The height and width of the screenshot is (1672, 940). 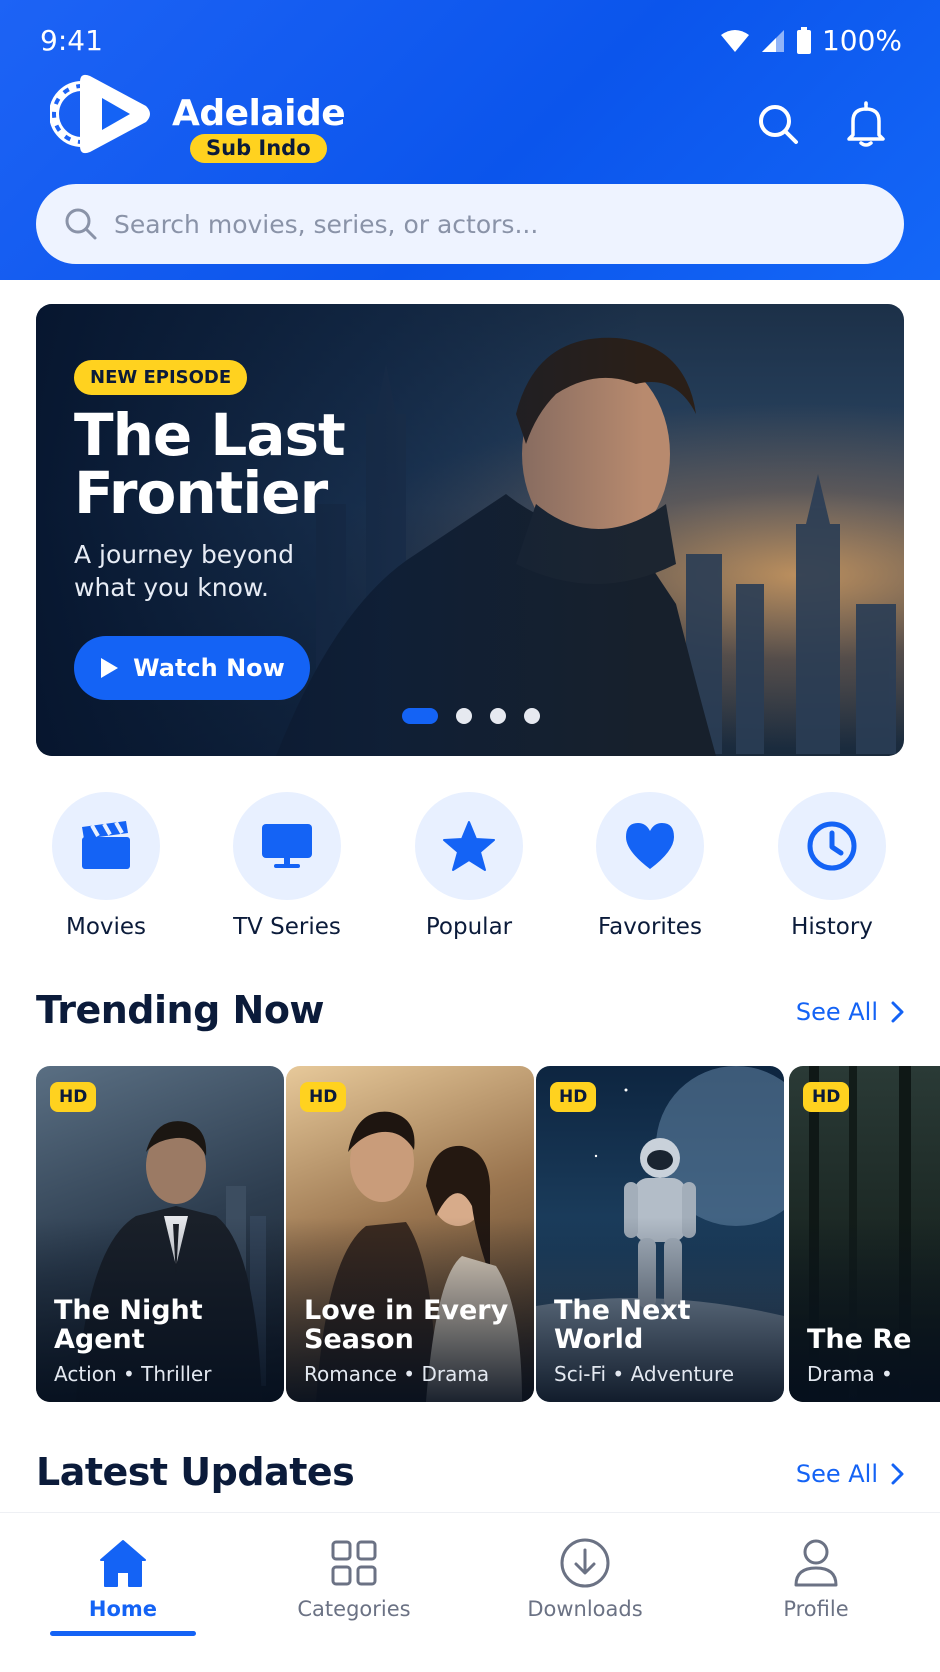 I want to click on heart-icon, so click(x=650, y=846).